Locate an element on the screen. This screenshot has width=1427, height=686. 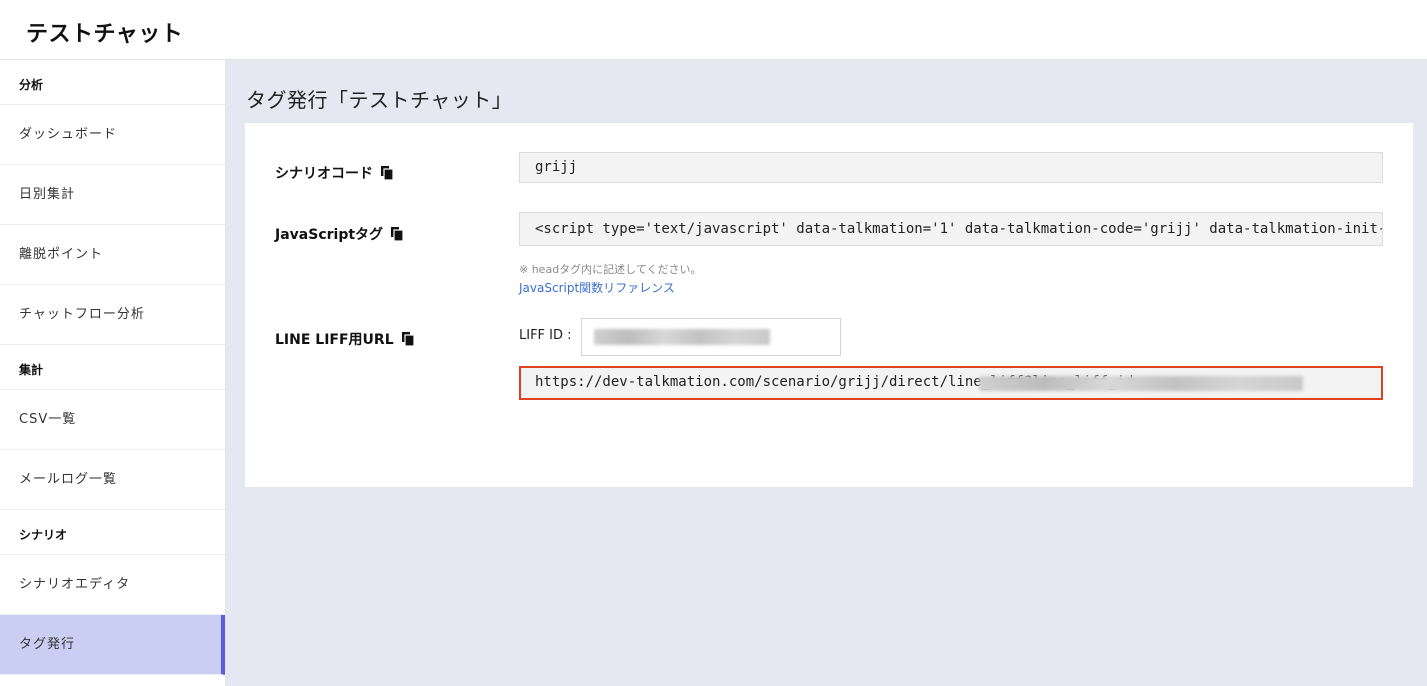
redacted-url-id is located at coordinates (1141, 383).